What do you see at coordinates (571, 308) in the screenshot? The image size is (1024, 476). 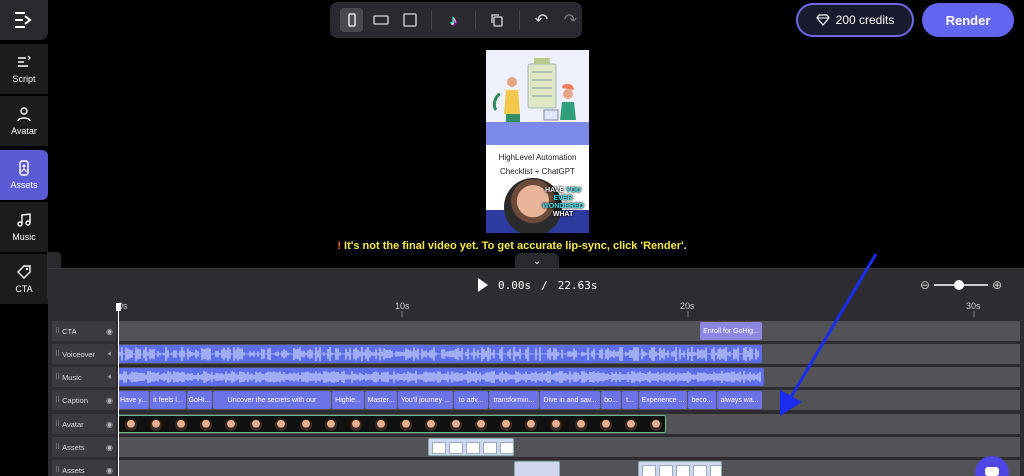 I see `time-ruler: 0s 10s 20s 30s` at bounding box center [571, 308].